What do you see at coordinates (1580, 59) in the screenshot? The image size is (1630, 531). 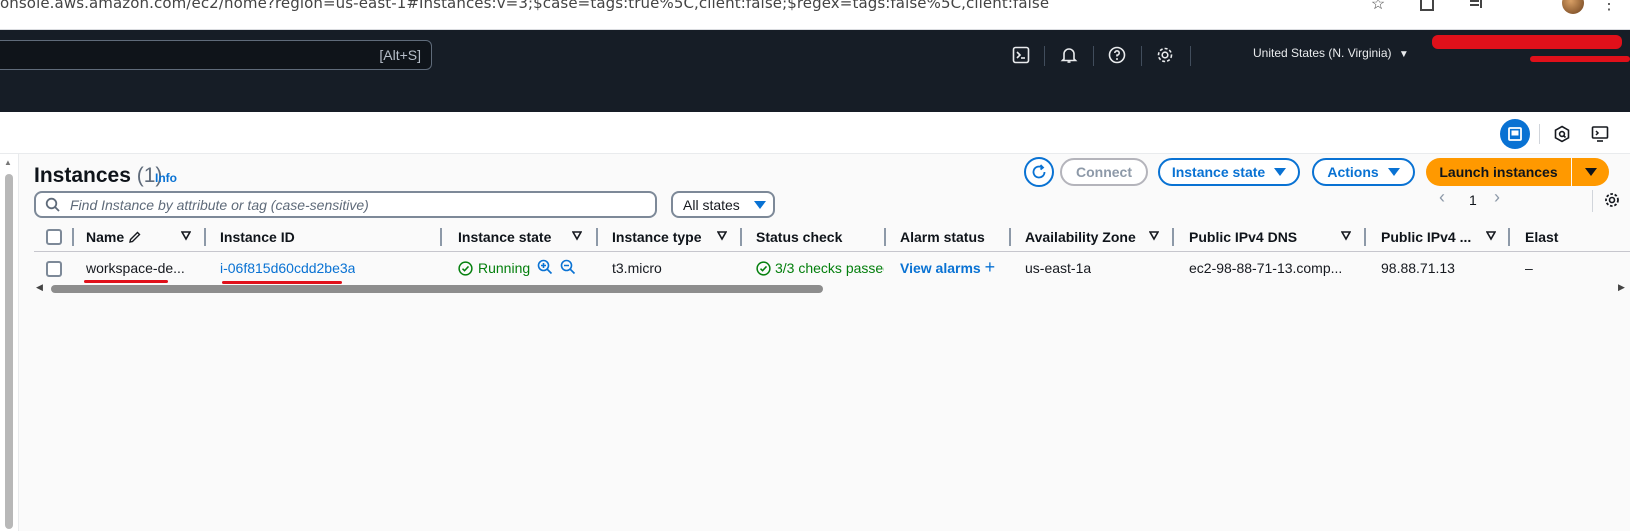 I see `username-redaction` at bounding box center [1580, 59].